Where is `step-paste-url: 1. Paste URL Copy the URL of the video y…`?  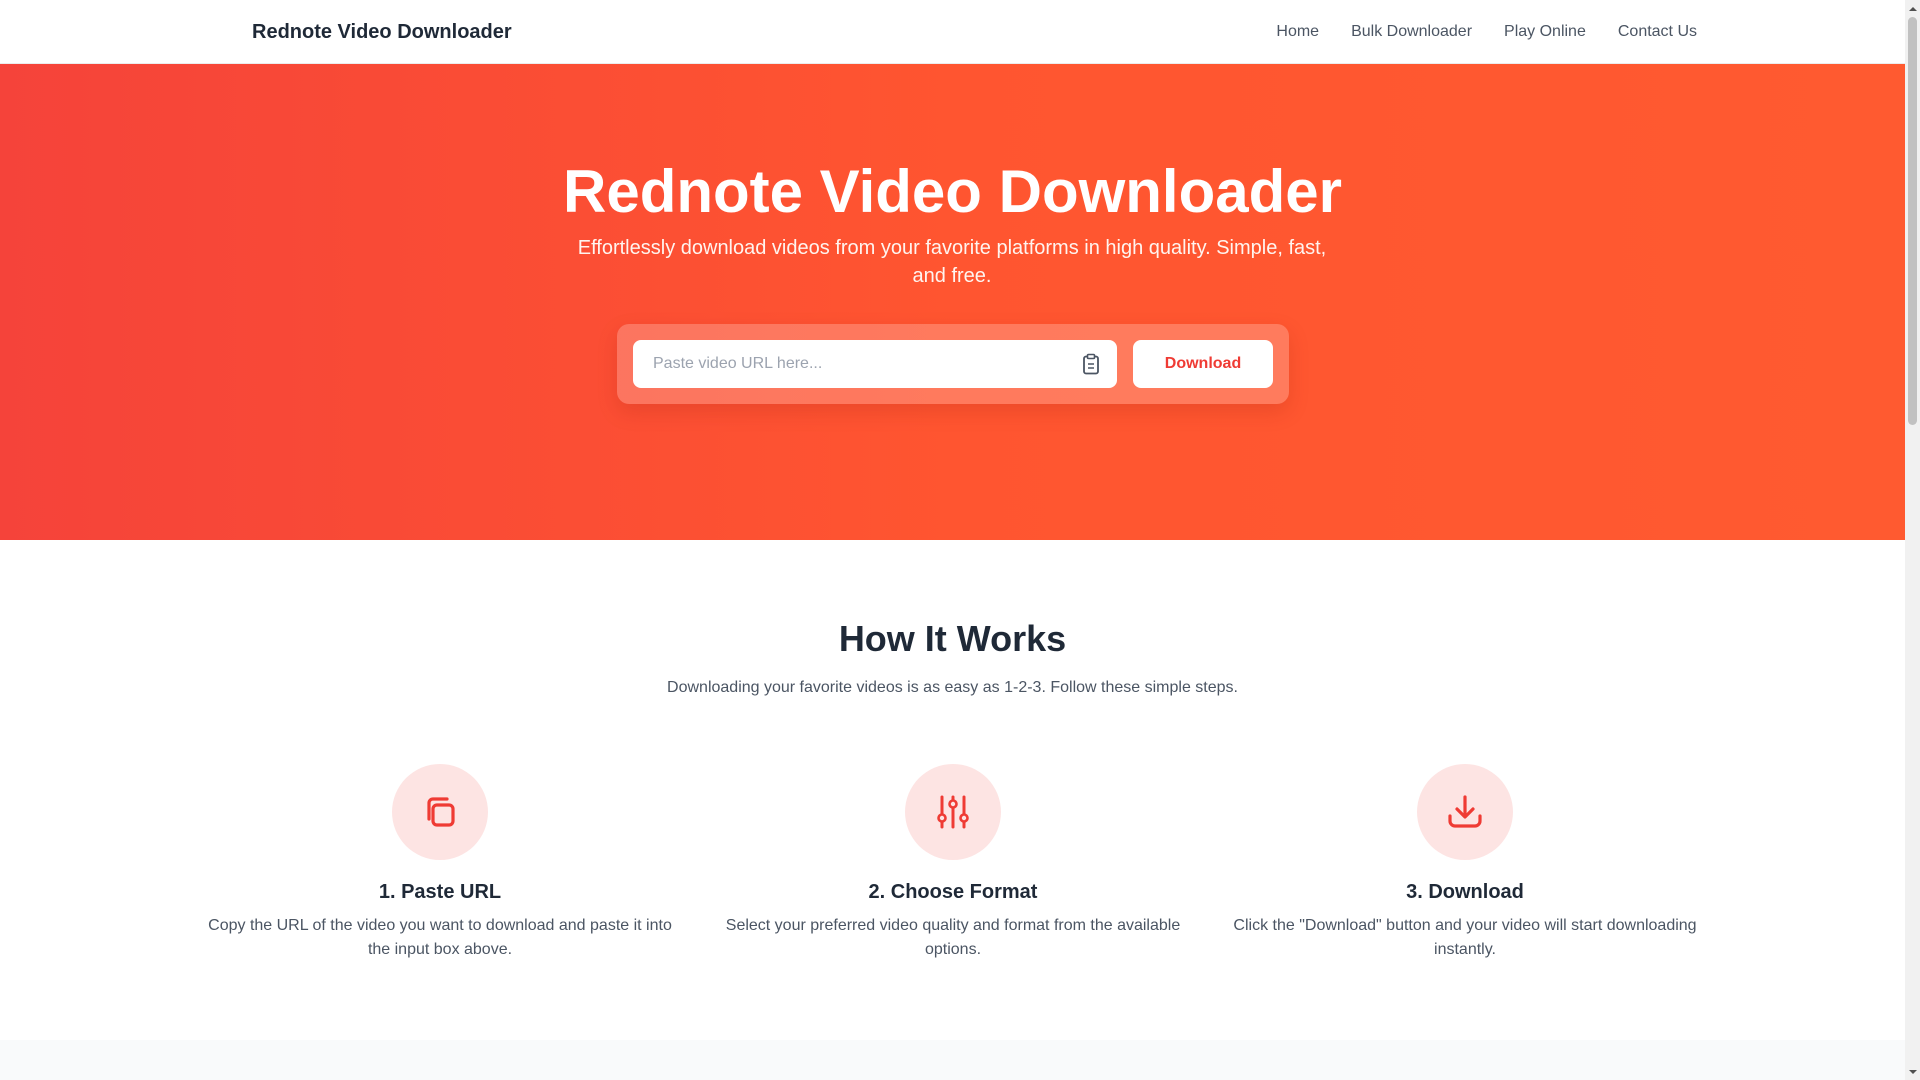 step-paste-url: 1. Paste URL Copy the URL of the video y… is located at coordinates (440, 863).